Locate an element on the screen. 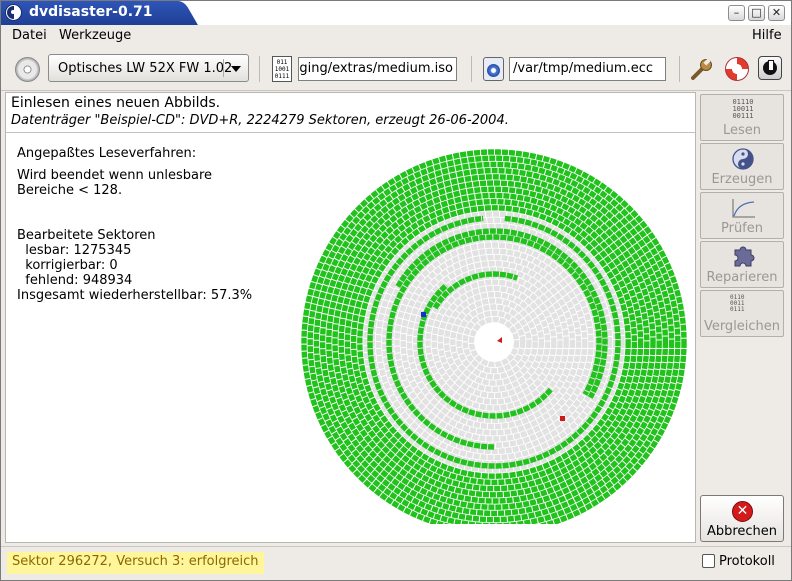  recoverable-percent: Insgesamt wiederherstellbar: 57.3% is located at coordinates (135, 295).